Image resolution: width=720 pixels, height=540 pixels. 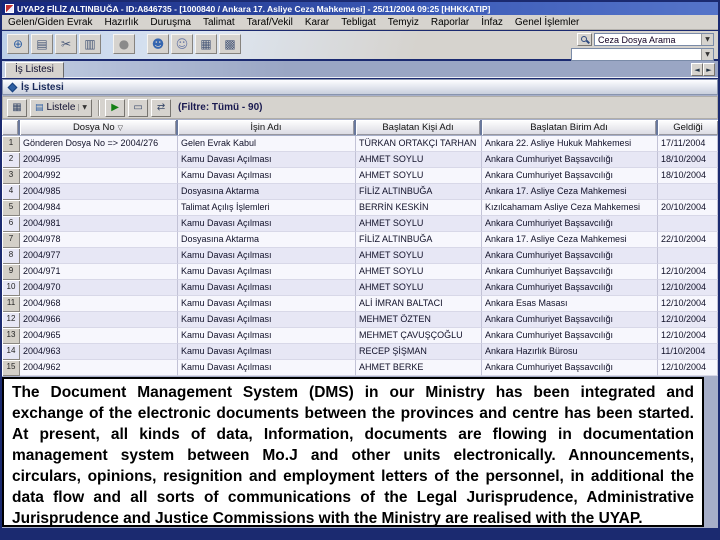 I want to click on case-search-row: Ceza Dosya Arama ▼, so click(x=645, y=39).